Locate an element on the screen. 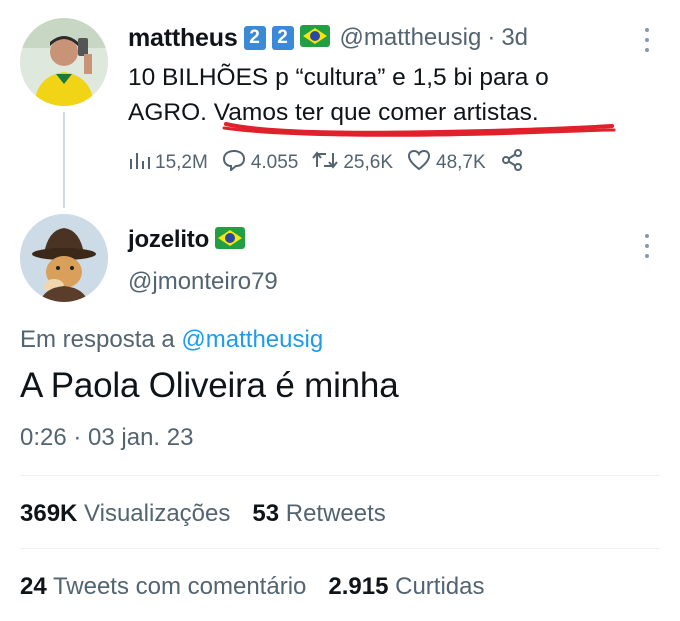  tweet-text-plain: AGRO. is located at coordinates (171, 112).